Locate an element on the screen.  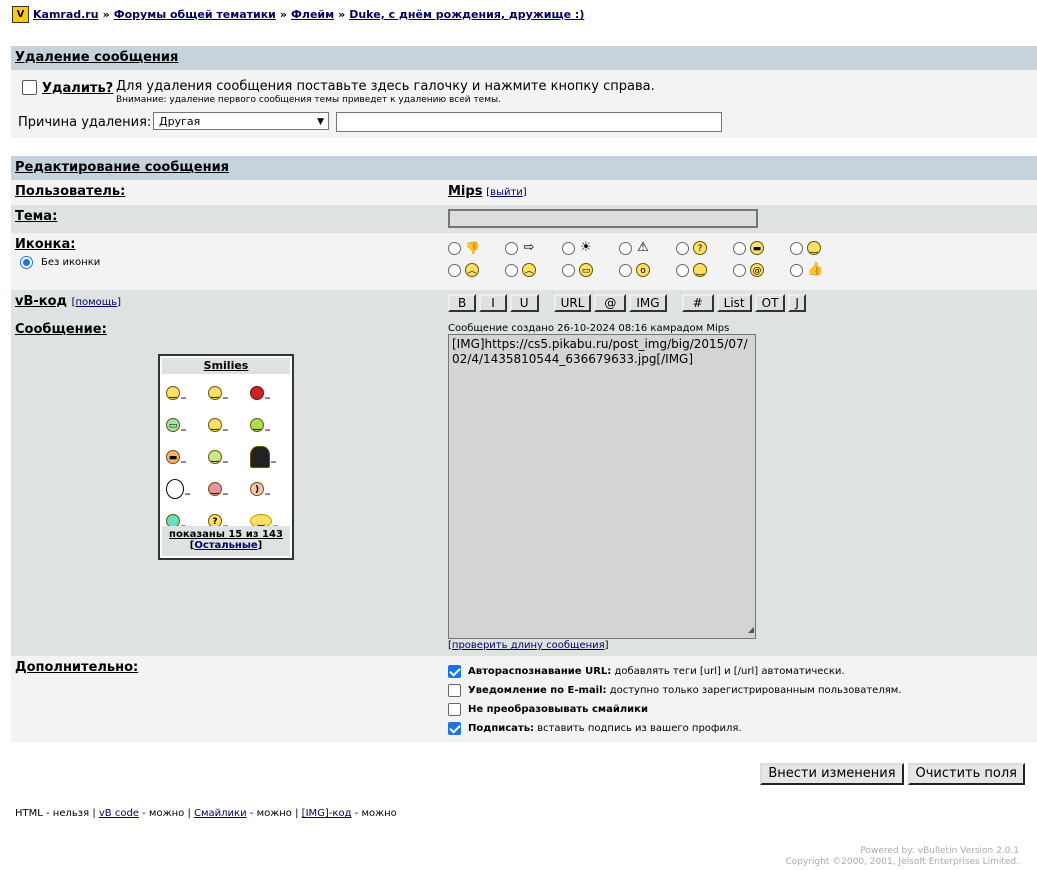
resize-grip-icon: ◢ is located at coordinates (751, 629).